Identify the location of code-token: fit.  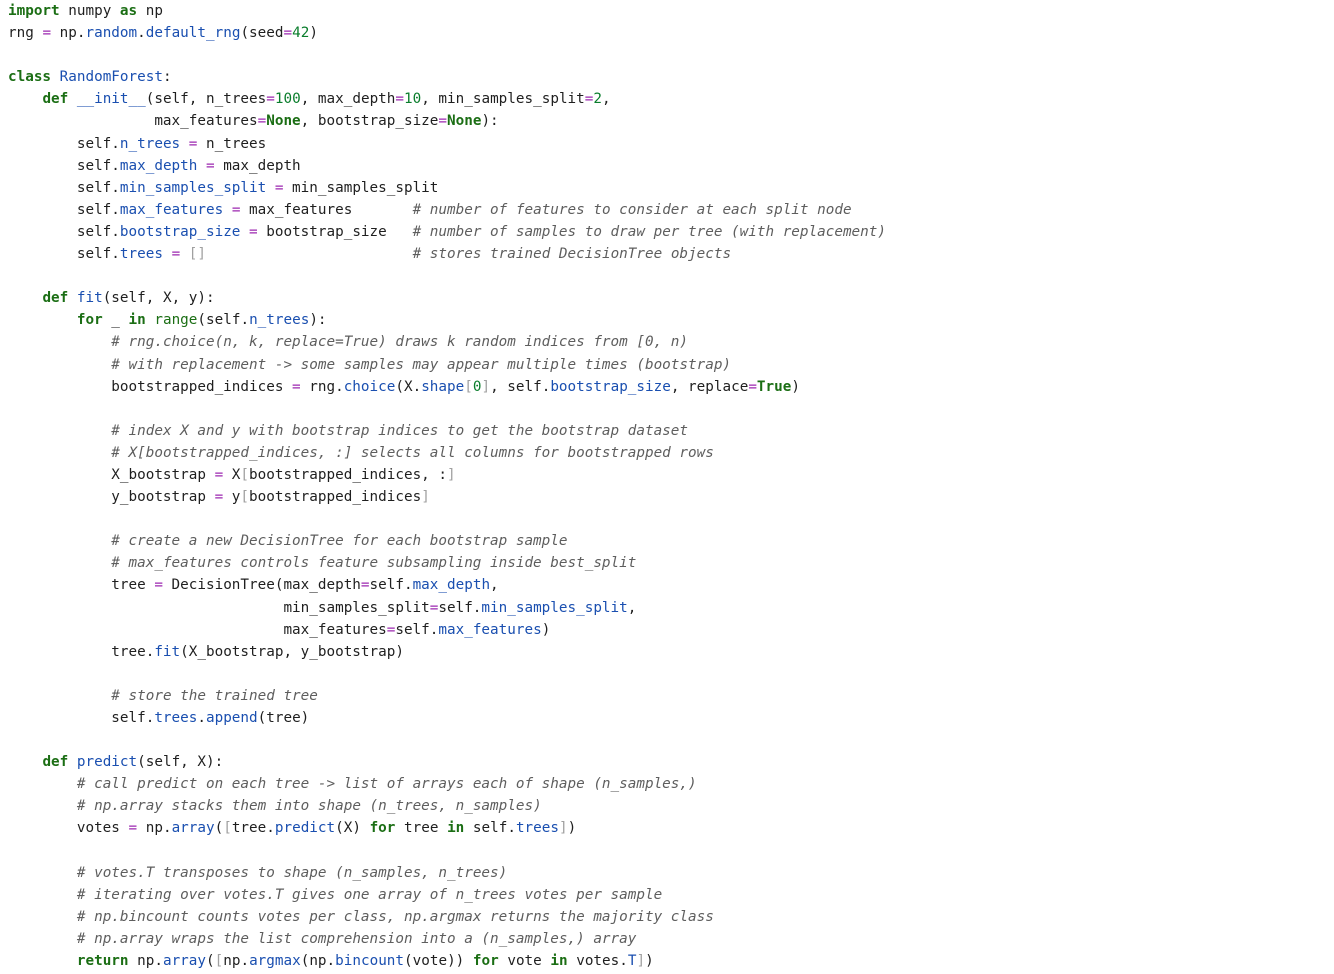
(167, 651).